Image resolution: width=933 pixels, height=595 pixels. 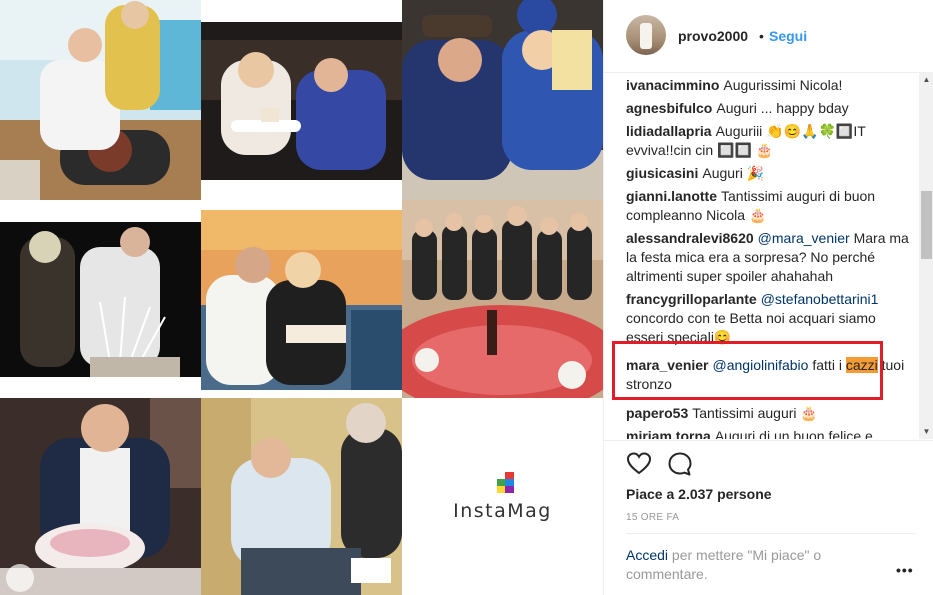 What do you see at coordinates (782, 108) in the screenshot?
I see `comment-text: Auguri ... happy bday` at bounding box center [782, 108].